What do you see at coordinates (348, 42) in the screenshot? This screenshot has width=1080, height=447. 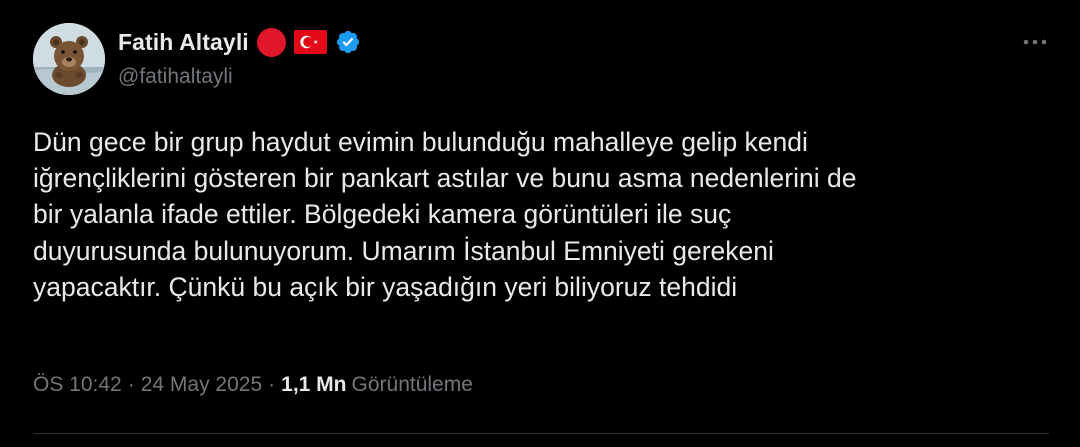 I see `verified-badge-icon` at bounding box center [348, 42].